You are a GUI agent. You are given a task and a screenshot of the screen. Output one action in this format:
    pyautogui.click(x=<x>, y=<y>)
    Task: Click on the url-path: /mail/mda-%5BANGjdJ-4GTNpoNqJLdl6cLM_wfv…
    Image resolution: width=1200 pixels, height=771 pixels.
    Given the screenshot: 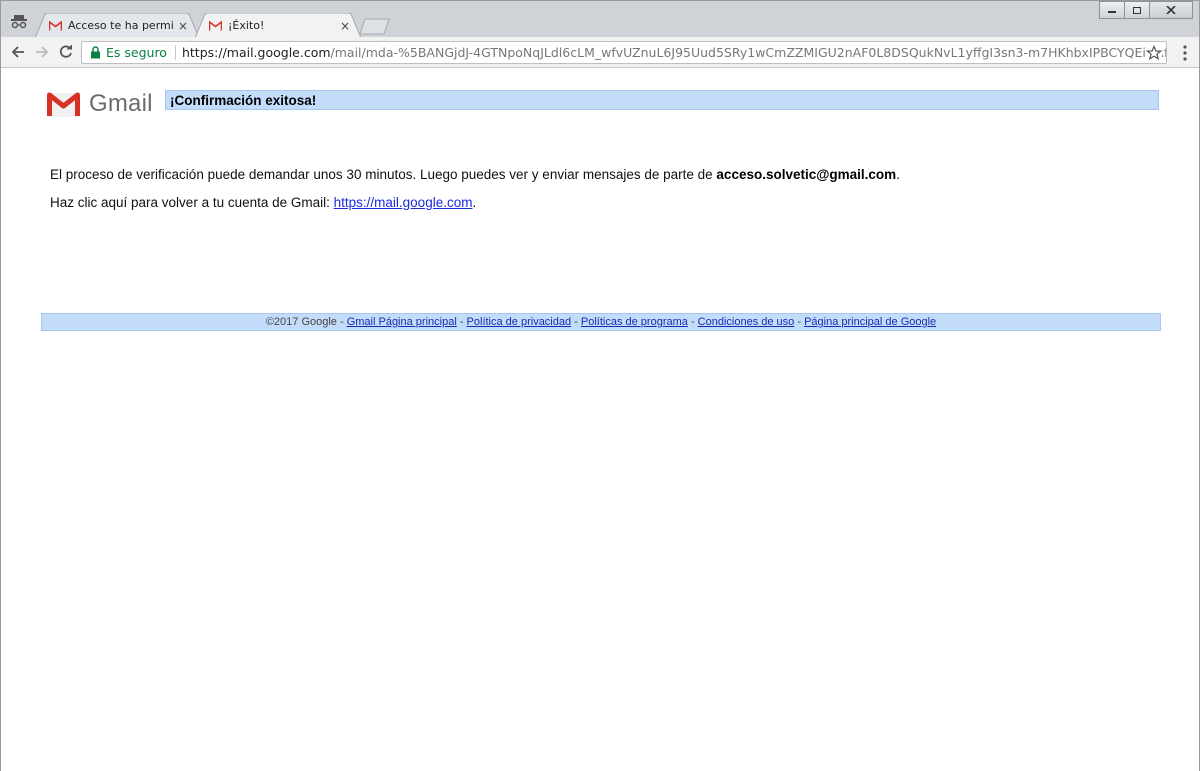 What is the action you would take?
    pyautogui.click(x=748, y=52)
    